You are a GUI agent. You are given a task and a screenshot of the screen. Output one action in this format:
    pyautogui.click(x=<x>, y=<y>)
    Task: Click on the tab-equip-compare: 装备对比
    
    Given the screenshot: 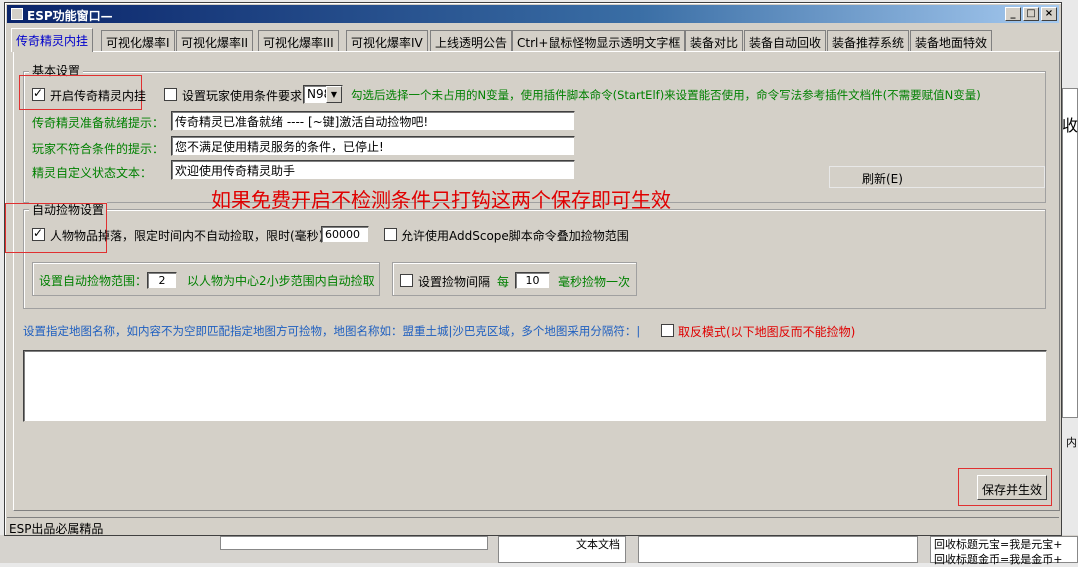 What is the action you would take?
    pyautogui.click(x=714, y=40)
    